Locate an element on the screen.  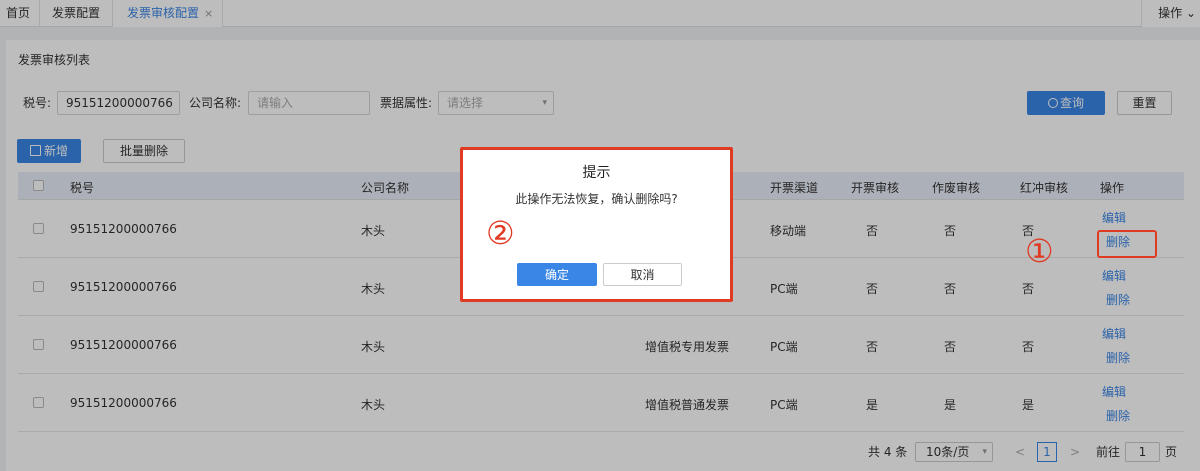
cancel-button: 取消 is located at coordinates (642, 274).